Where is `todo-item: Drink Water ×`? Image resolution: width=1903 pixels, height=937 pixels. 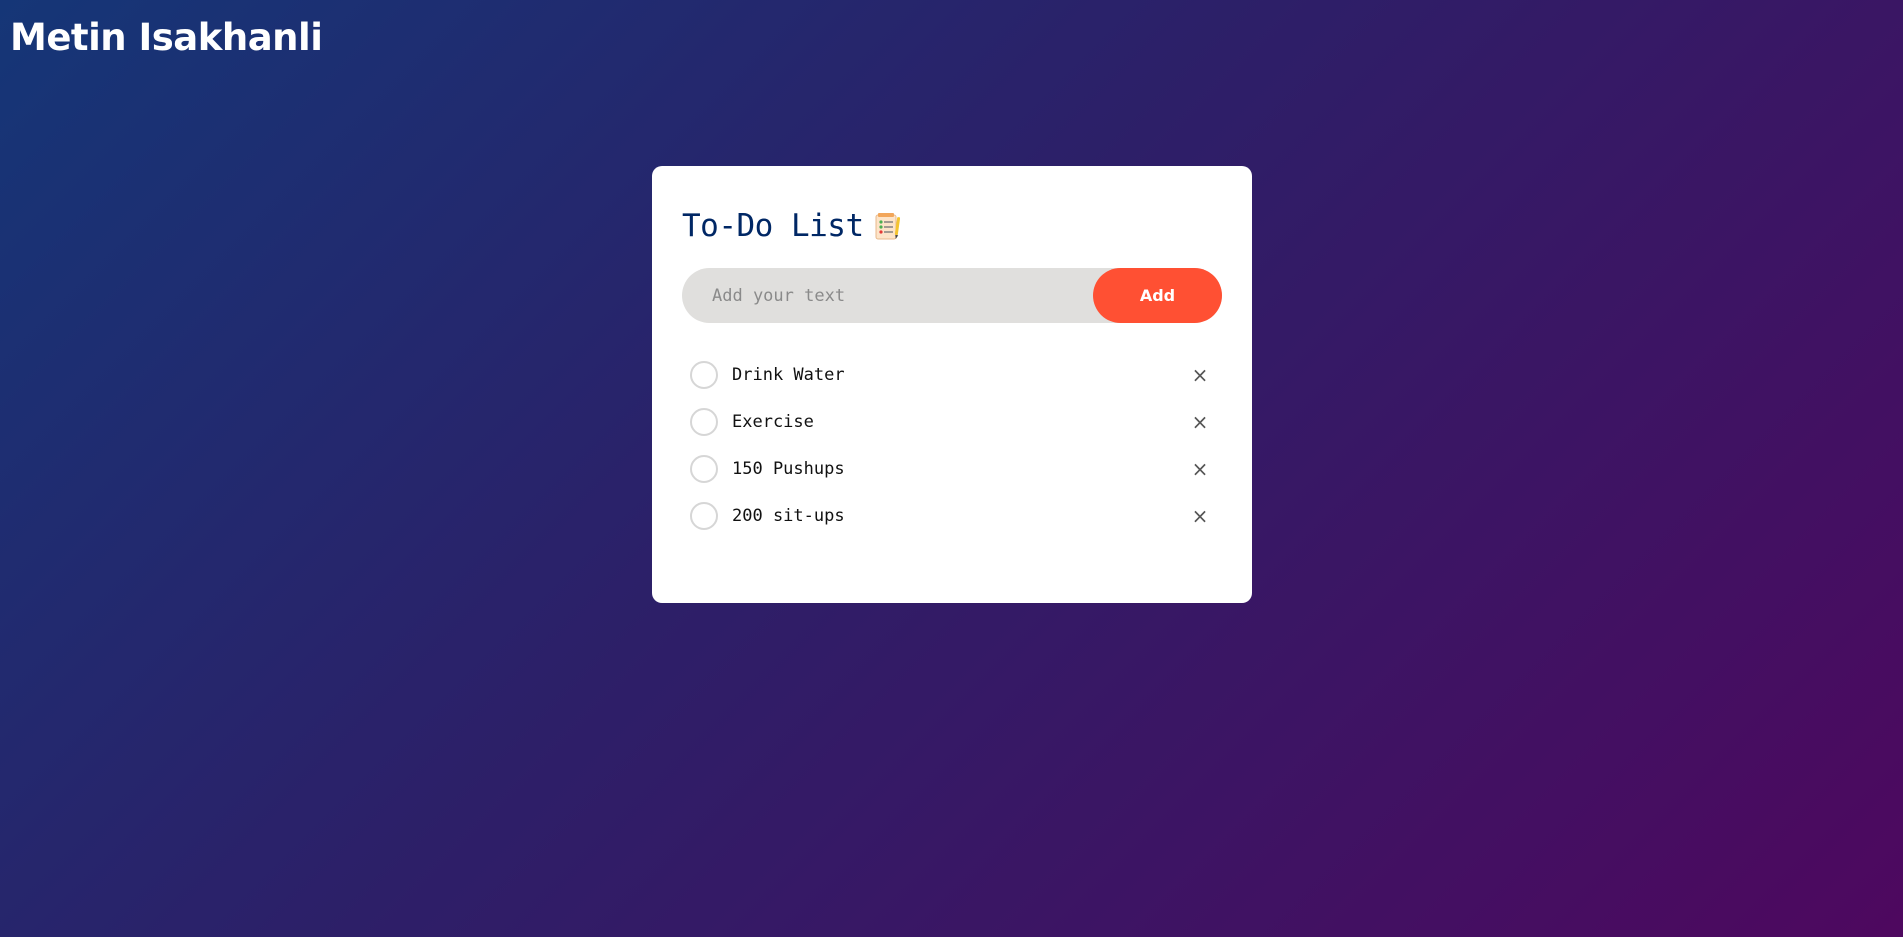 todo-item: Drink Water × is located at coordinates (952, 374).